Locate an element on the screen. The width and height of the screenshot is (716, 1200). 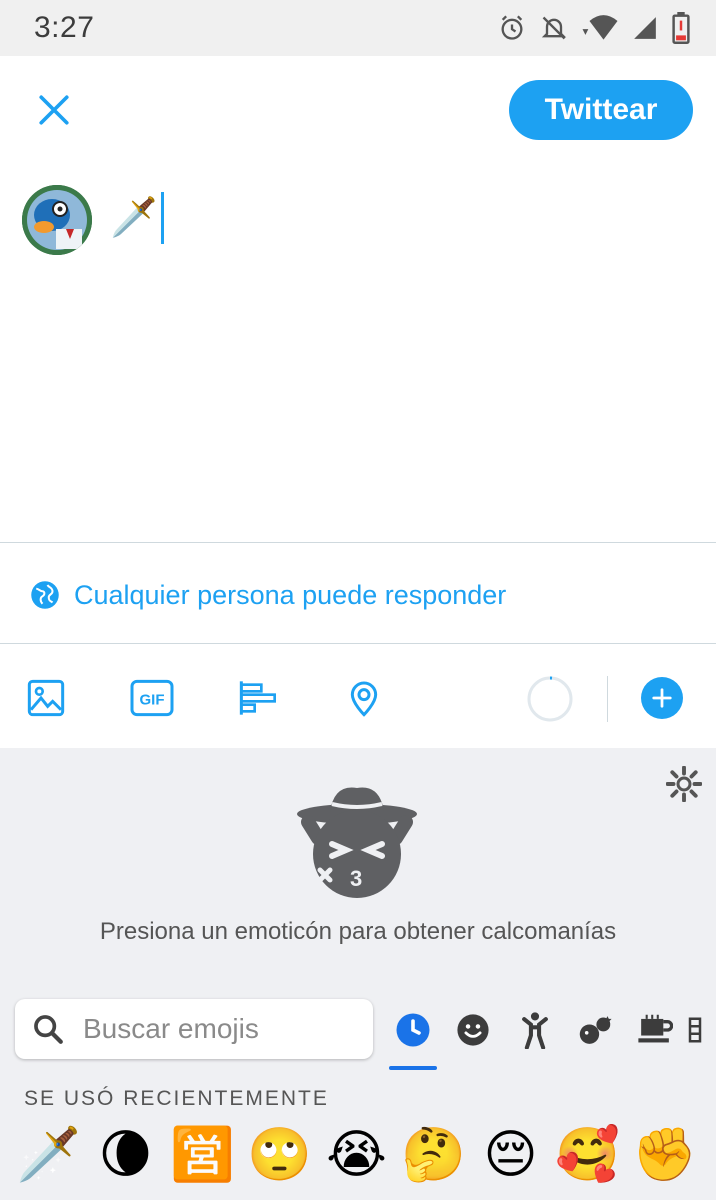
smiley-icon is located at coordinates (473, 1030).